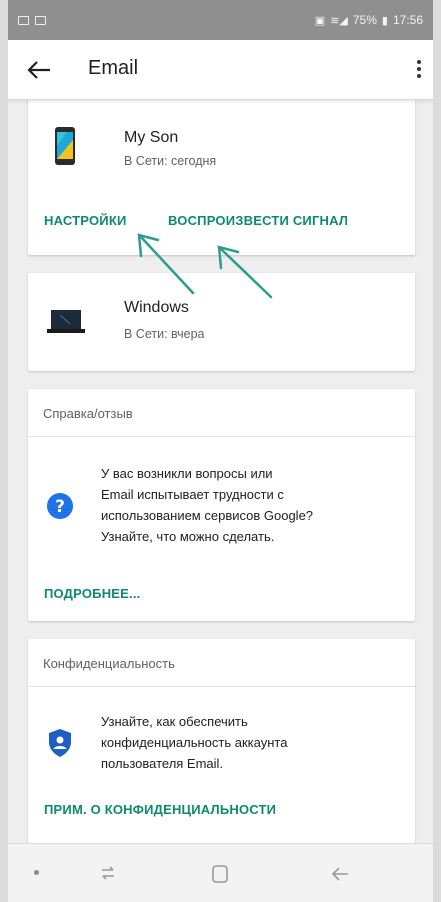 The height and width of the screenshot is (902, 441). I want to click on arrow-back-icon, so click(38, 70).